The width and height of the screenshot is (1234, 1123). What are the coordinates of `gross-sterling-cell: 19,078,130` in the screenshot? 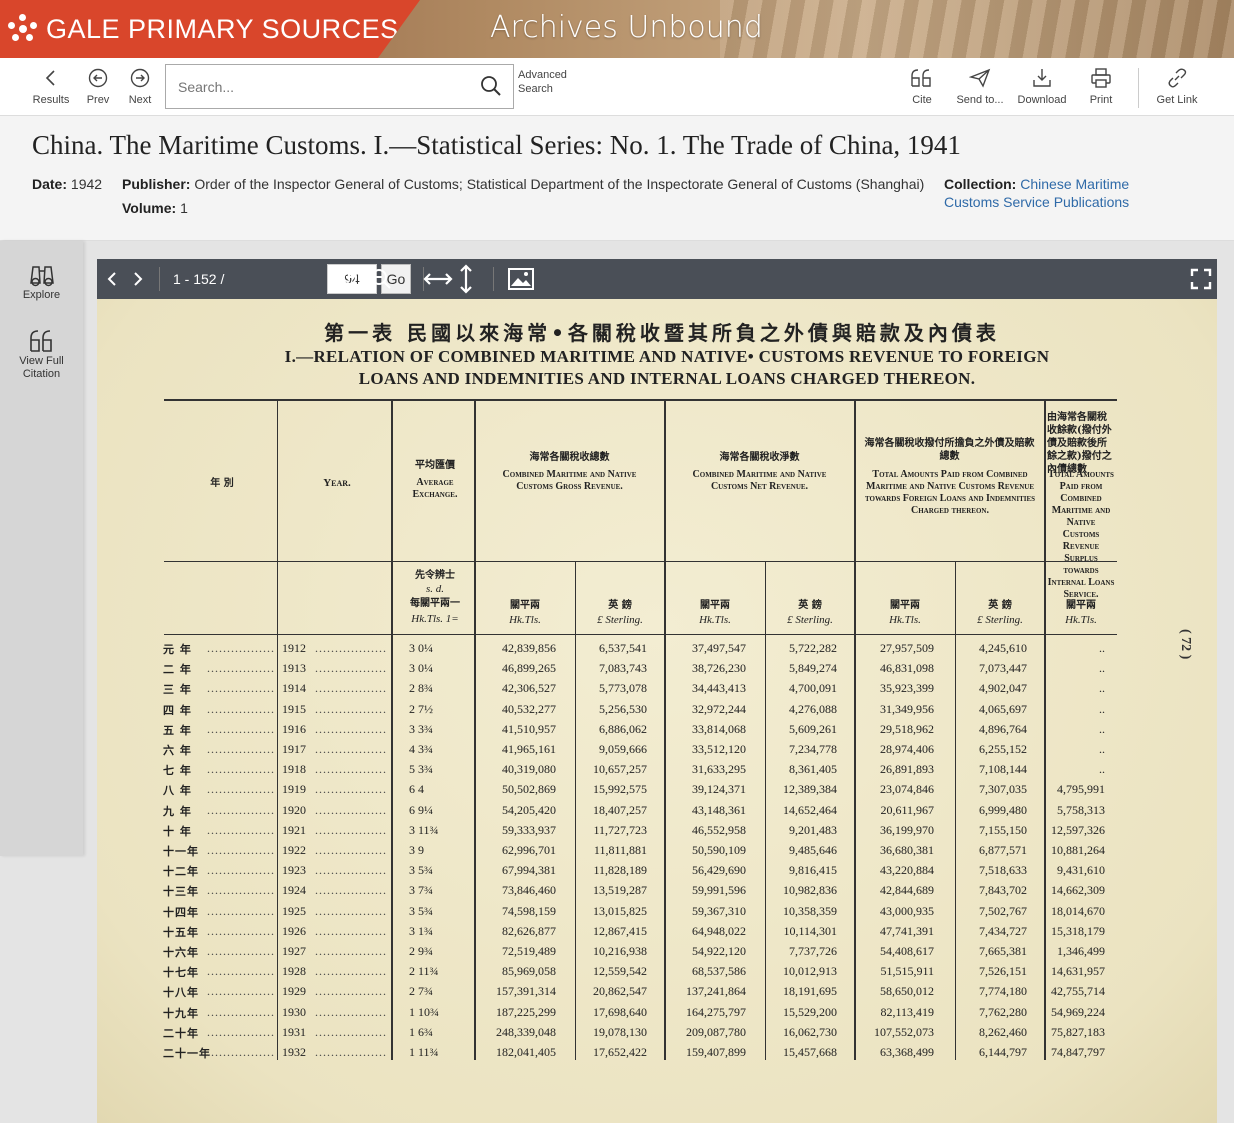 It's located at (620, 1031).